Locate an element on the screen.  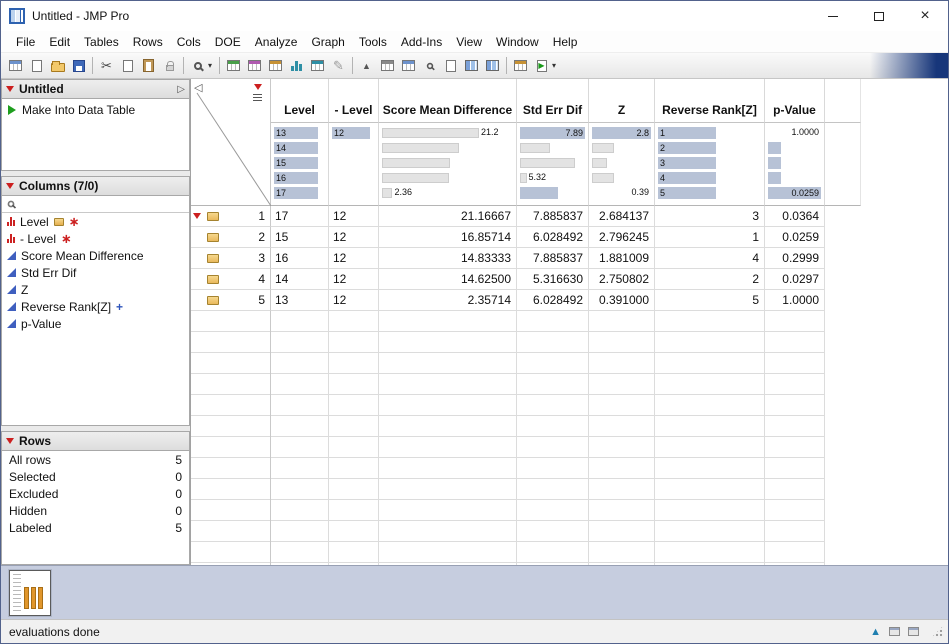
column-item-level: Level ∗ is located at coordinates (95, 221).